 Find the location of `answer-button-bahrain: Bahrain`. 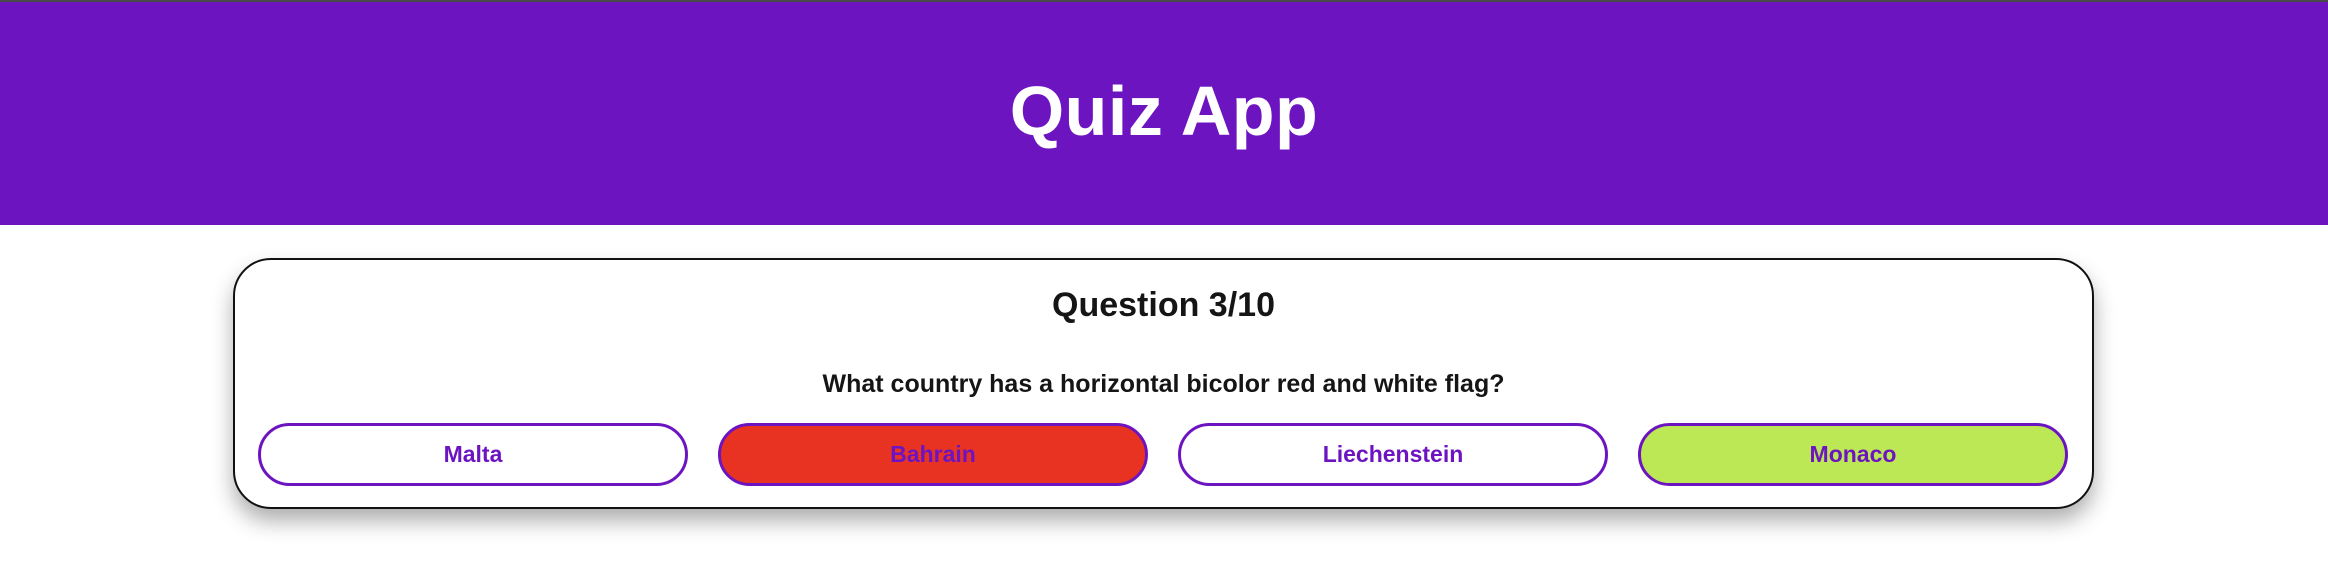

answer-button-bahrain: Bahrain is located at coordinates (933, 454).